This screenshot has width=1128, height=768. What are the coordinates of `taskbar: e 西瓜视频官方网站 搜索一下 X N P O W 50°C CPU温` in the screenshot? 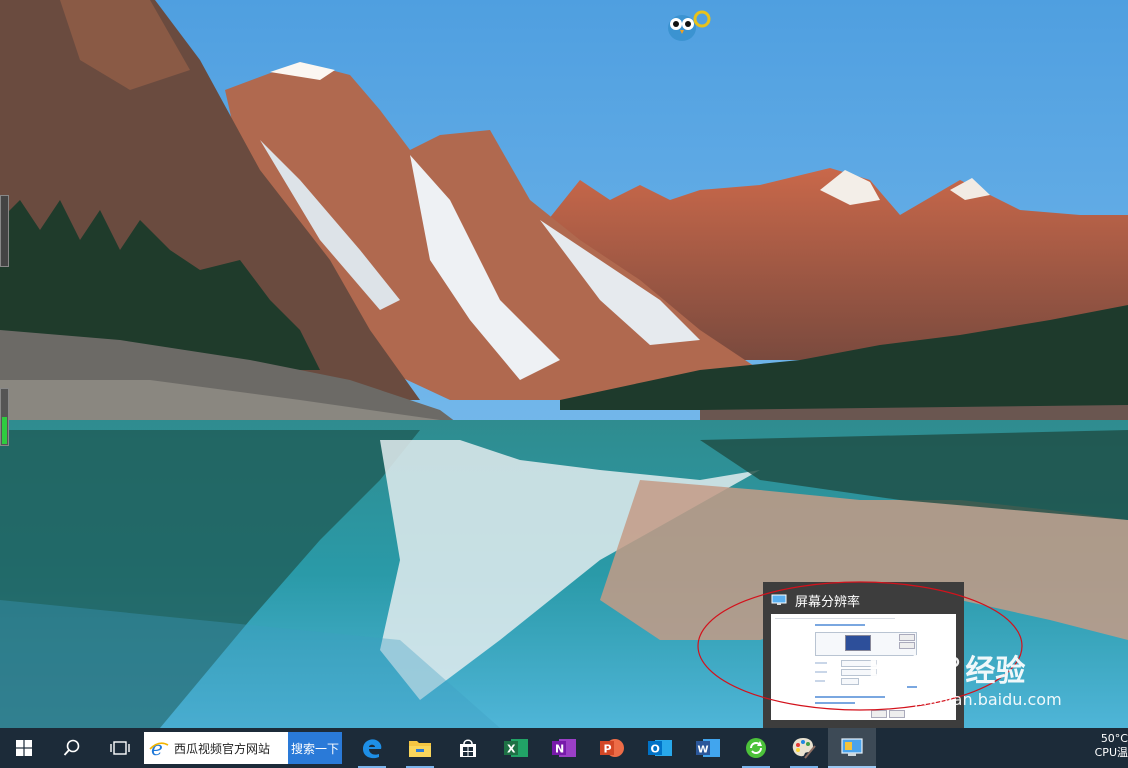 It's located at (564, 748).